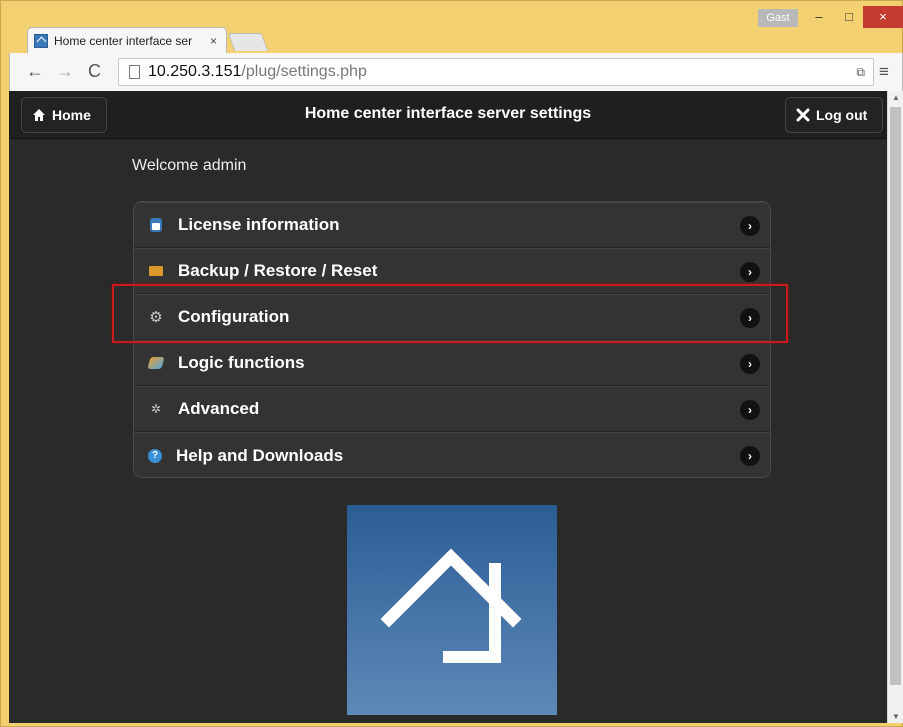  Describe the element at coordinates (248, 42) in the screenshot. I see `new-tab-button` at that location.